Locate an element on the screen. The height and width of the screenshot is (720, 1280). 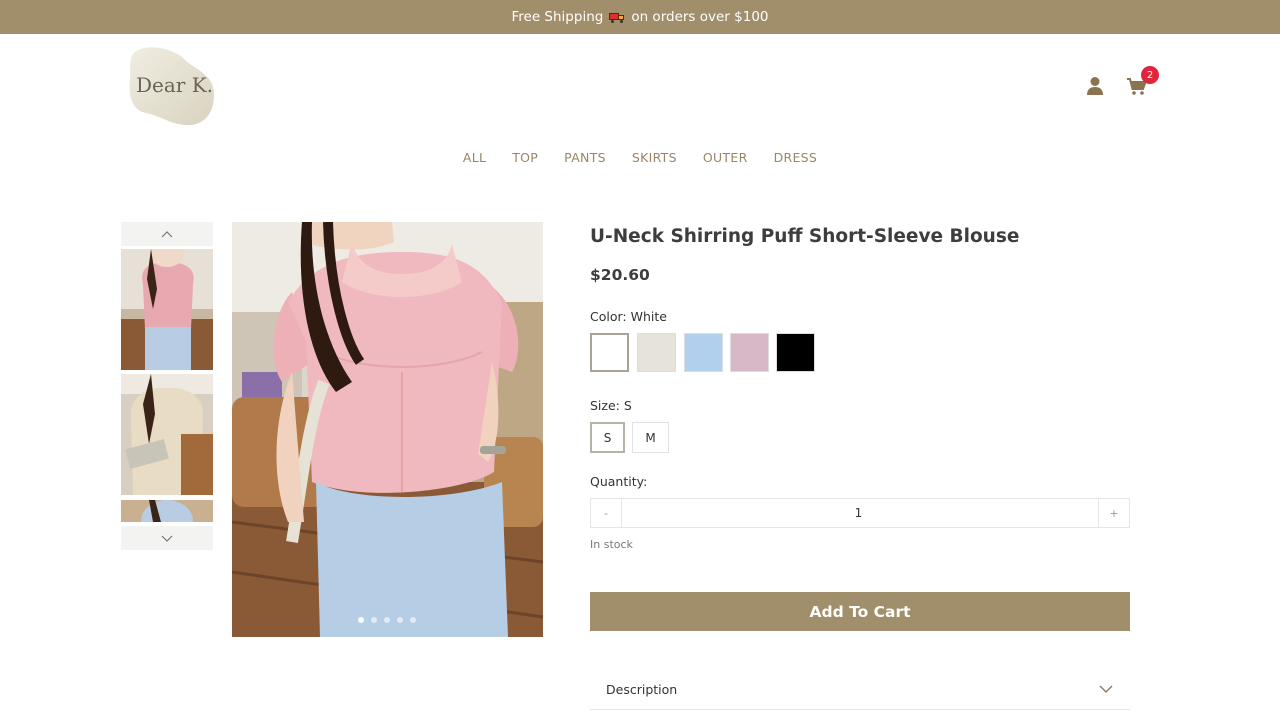
nav-item-pants: PANTS is located at coordinates (585, 157).